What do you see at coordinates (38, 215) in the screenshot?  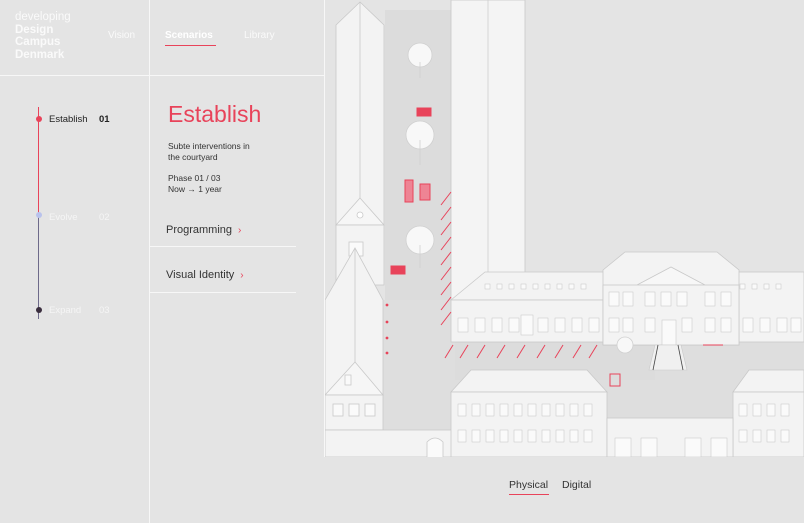 I see `timeline-dot-evolve` at bounding box center [38, 215].